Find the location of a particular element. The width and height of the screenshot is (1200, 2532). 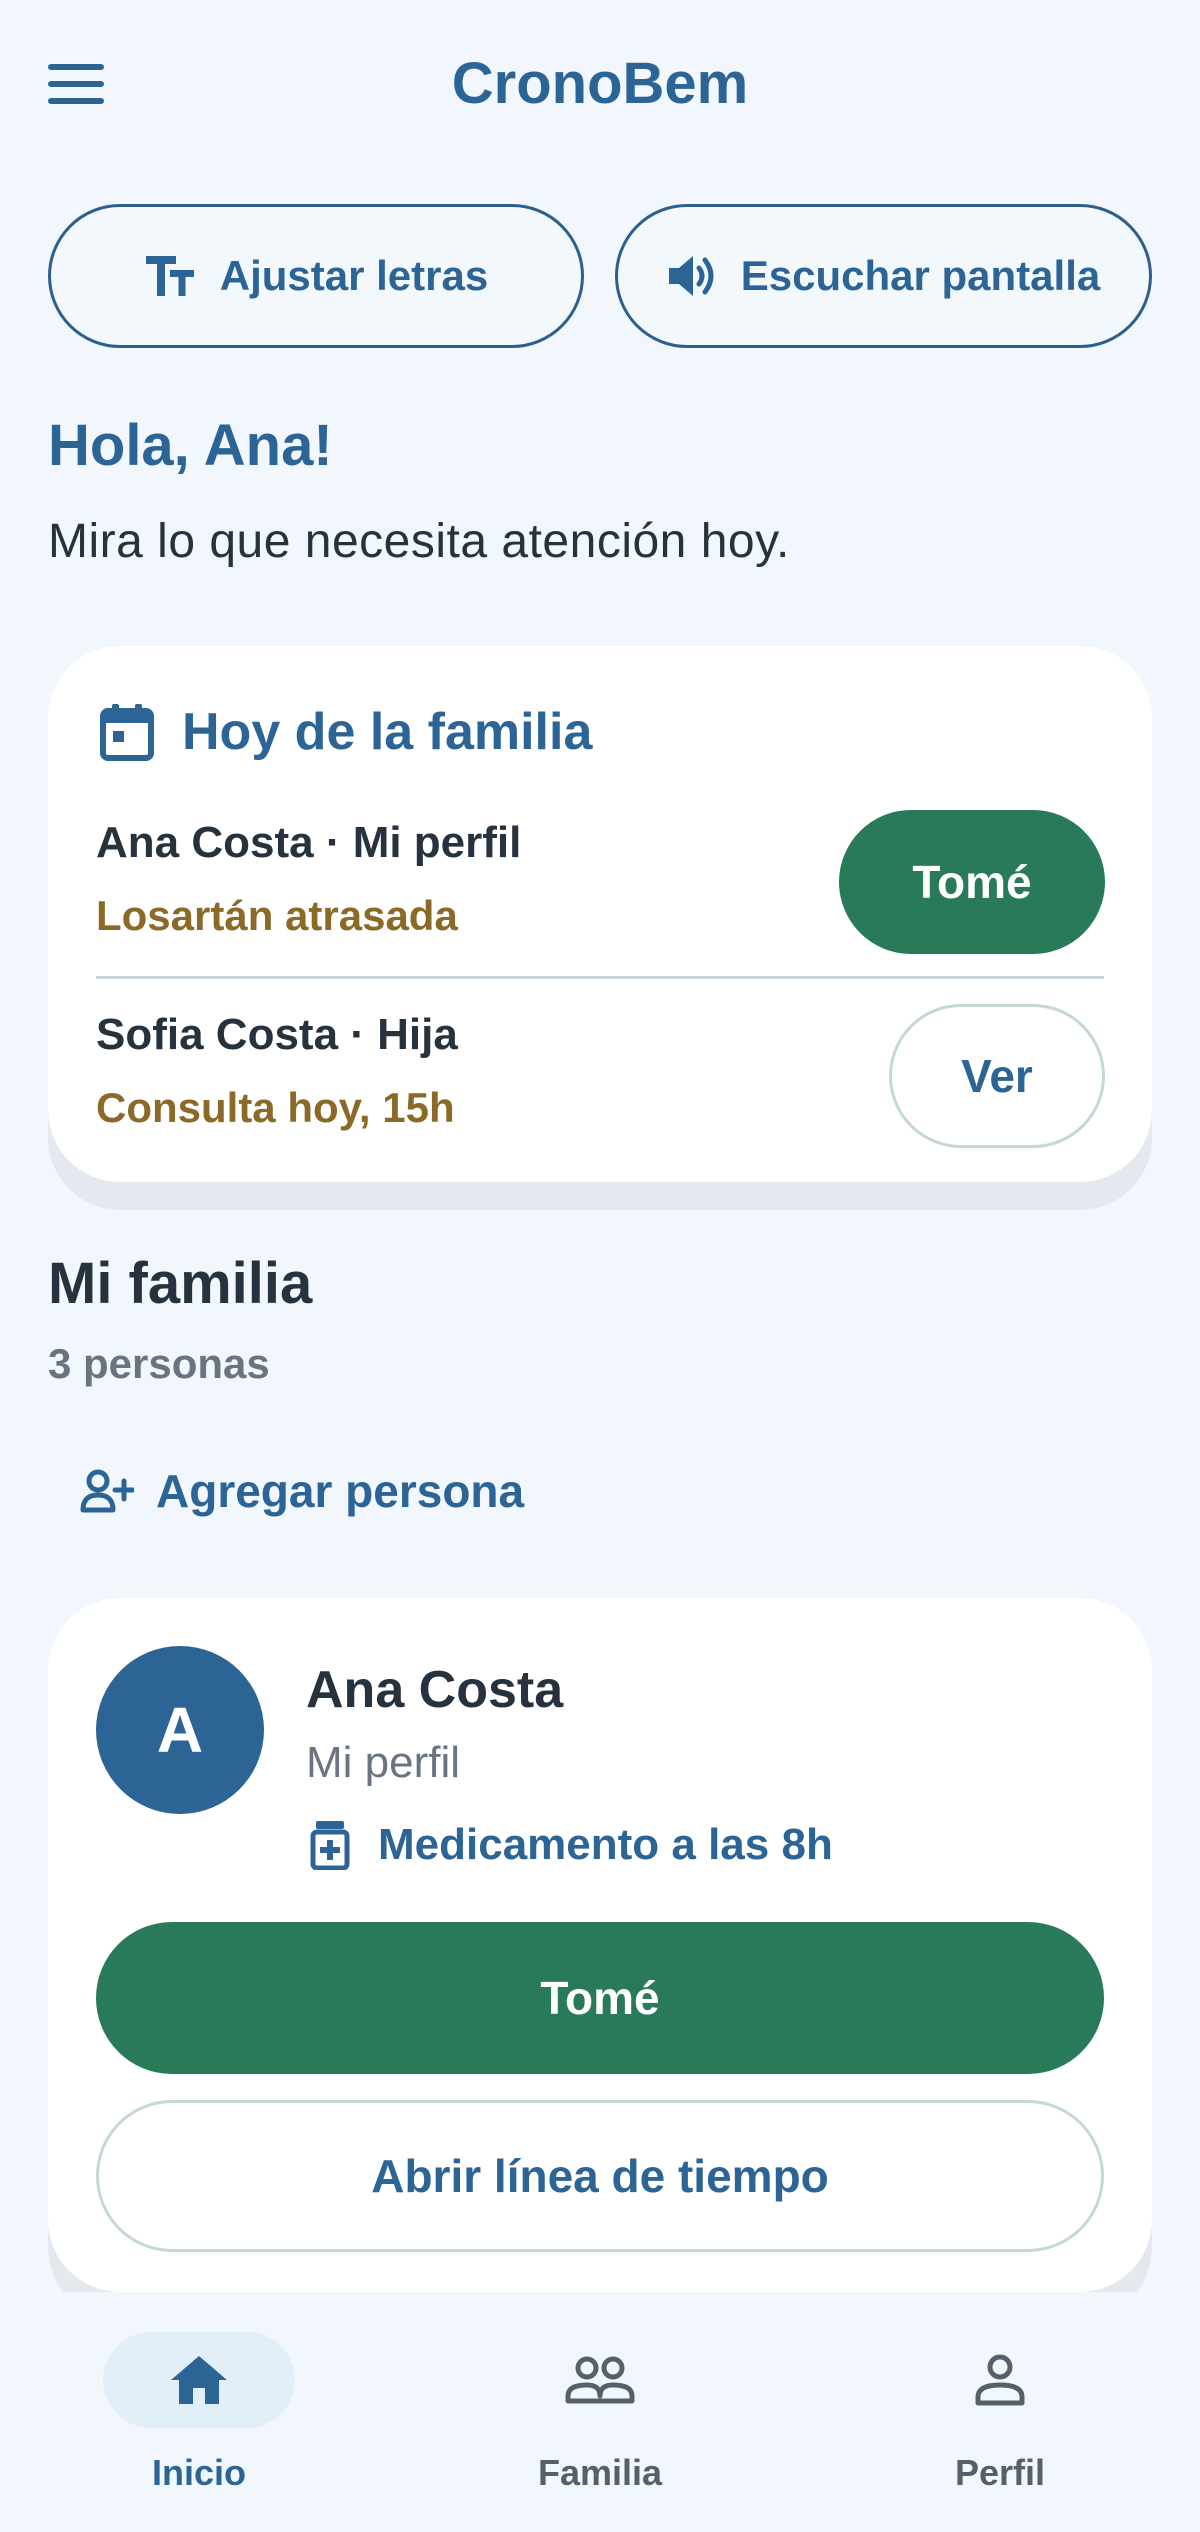

open-timeline-button: Abrir línea de tiempo is located at coordinates (600, 2176).